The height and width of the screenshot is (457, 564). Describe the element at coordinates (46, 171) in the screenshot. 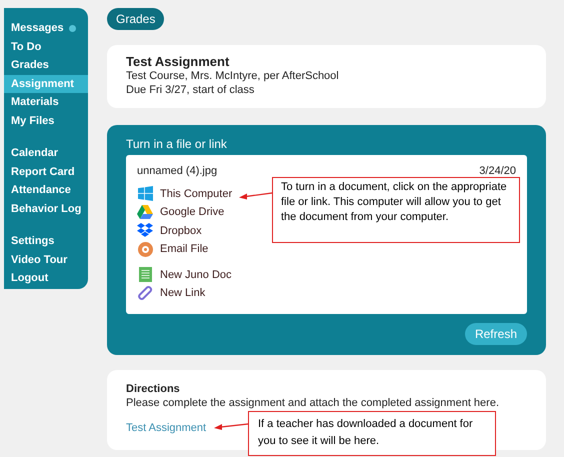

I see `sidebar-item: Report Card` at that location.